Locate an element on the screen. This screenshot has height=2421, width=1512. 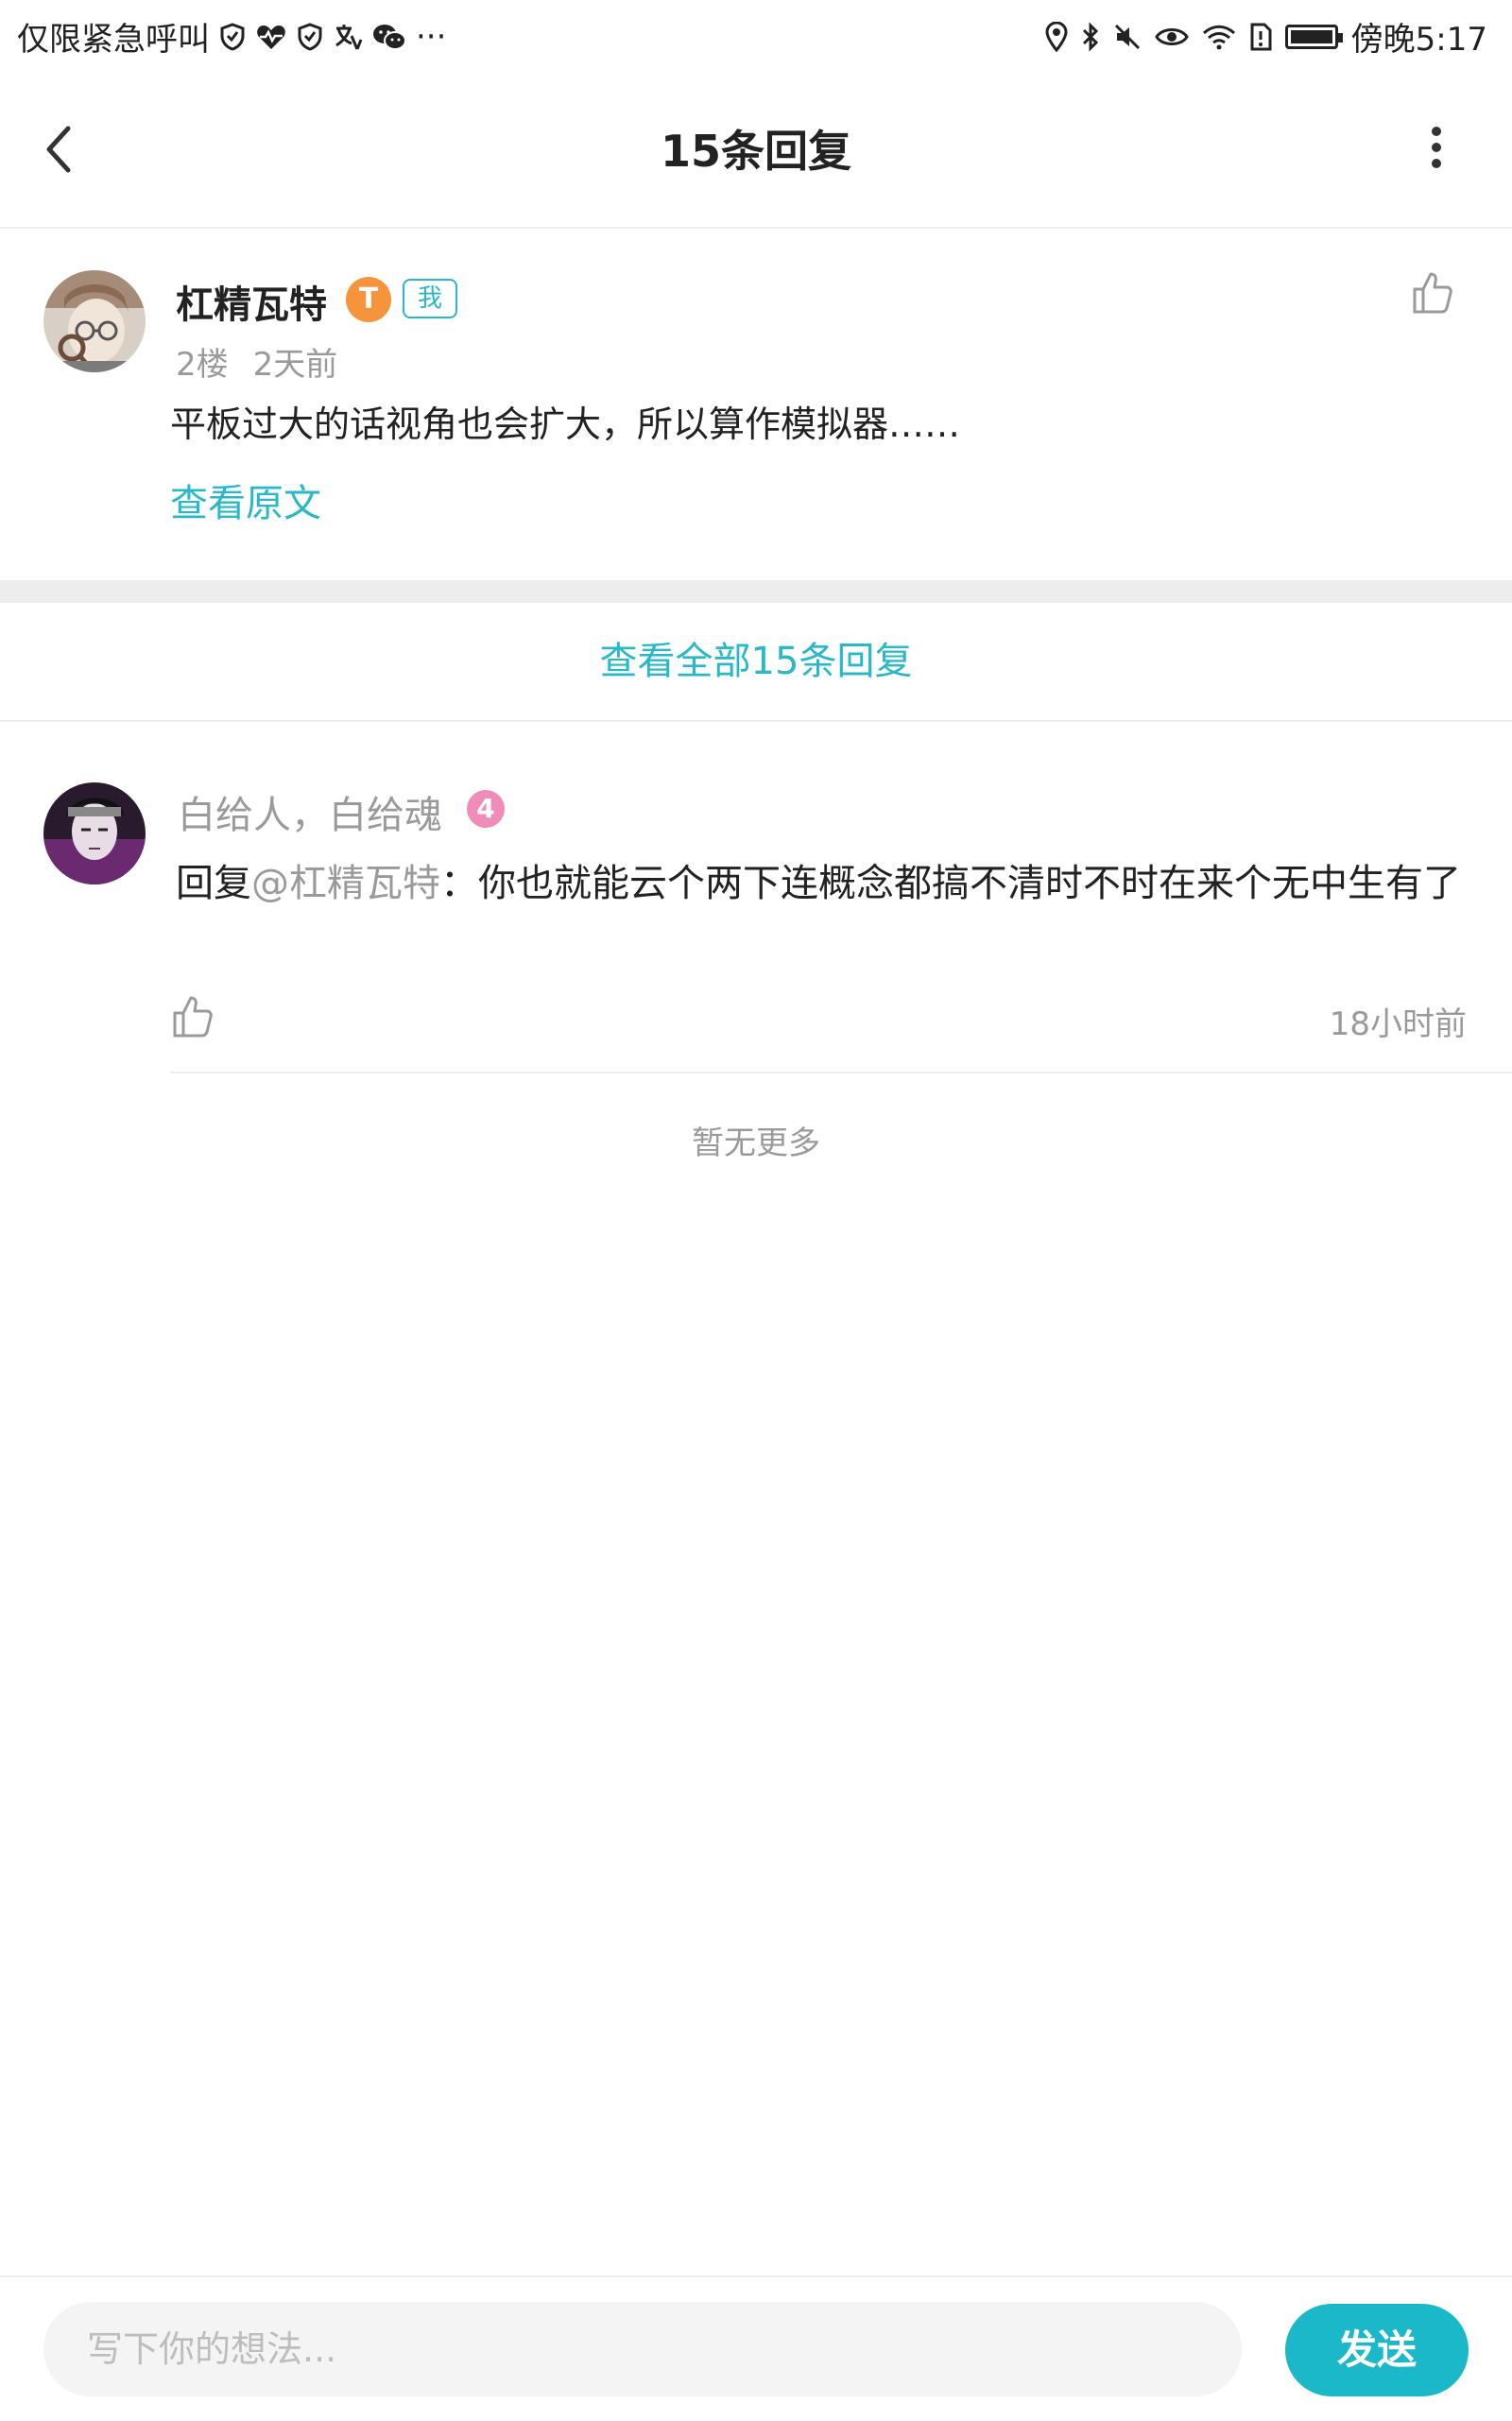
status-left: 仅限紧急呼叫 ··· is located at coordinates (231, 36).